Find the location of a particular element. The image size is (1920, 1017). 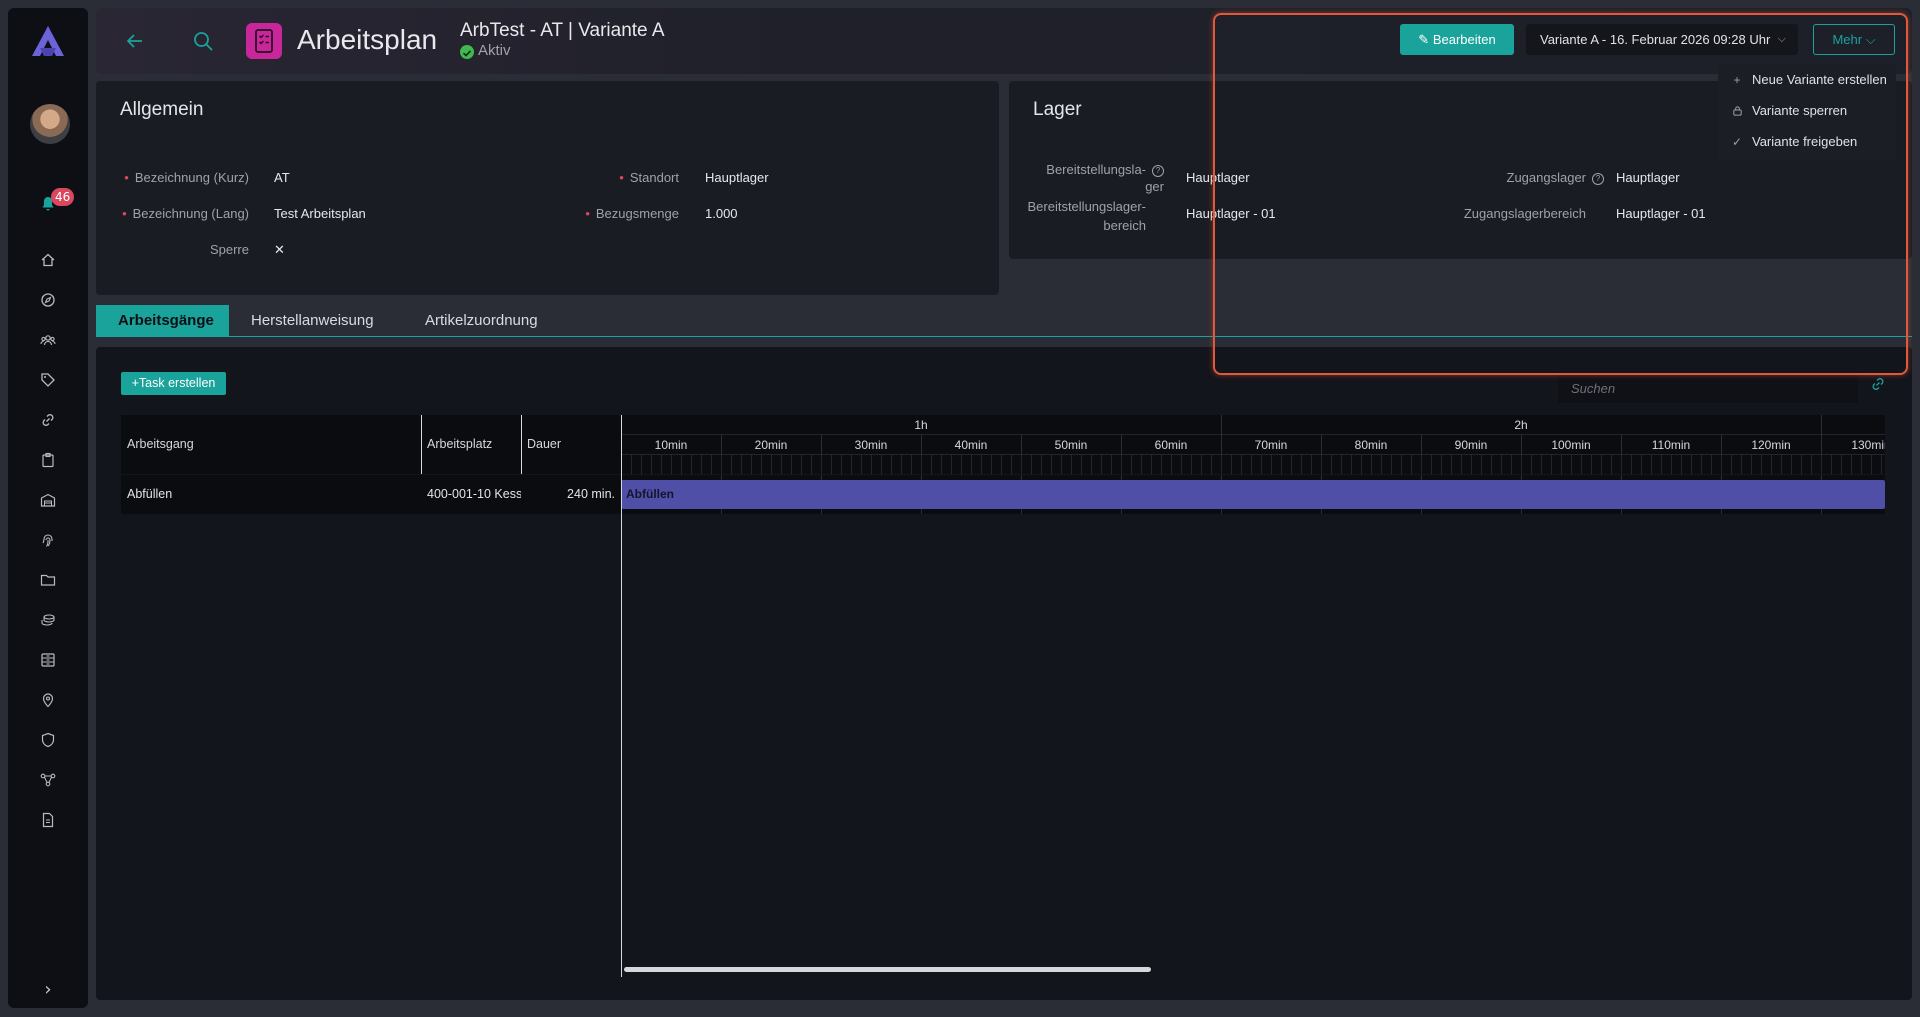

variant-select-value: Variante A - 16. Februar 2026 09:28 Uhr is located at coordinates (1655, 39).